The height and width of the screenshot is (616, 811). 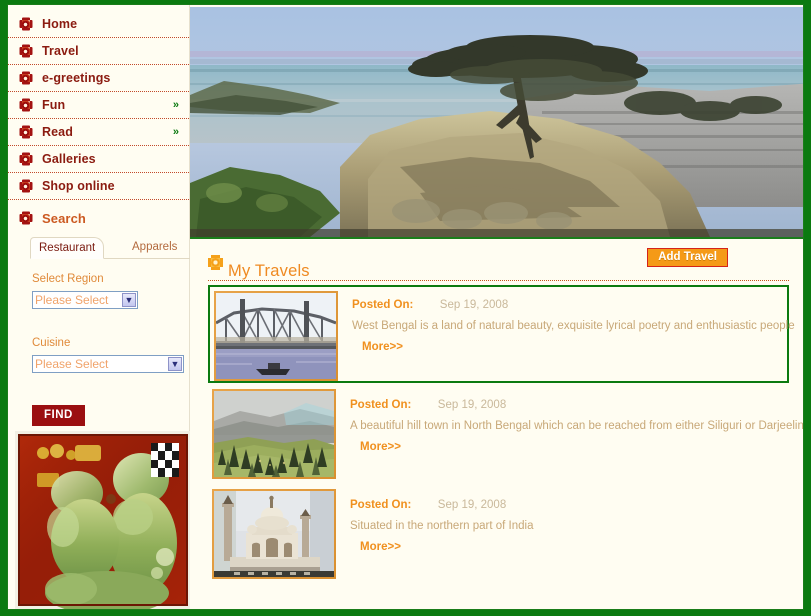 What do you see at coordinates (98, 159) in the screenshot?
I see `sidebar-item-galleries: Galleries` at bounding box center [98, 159].